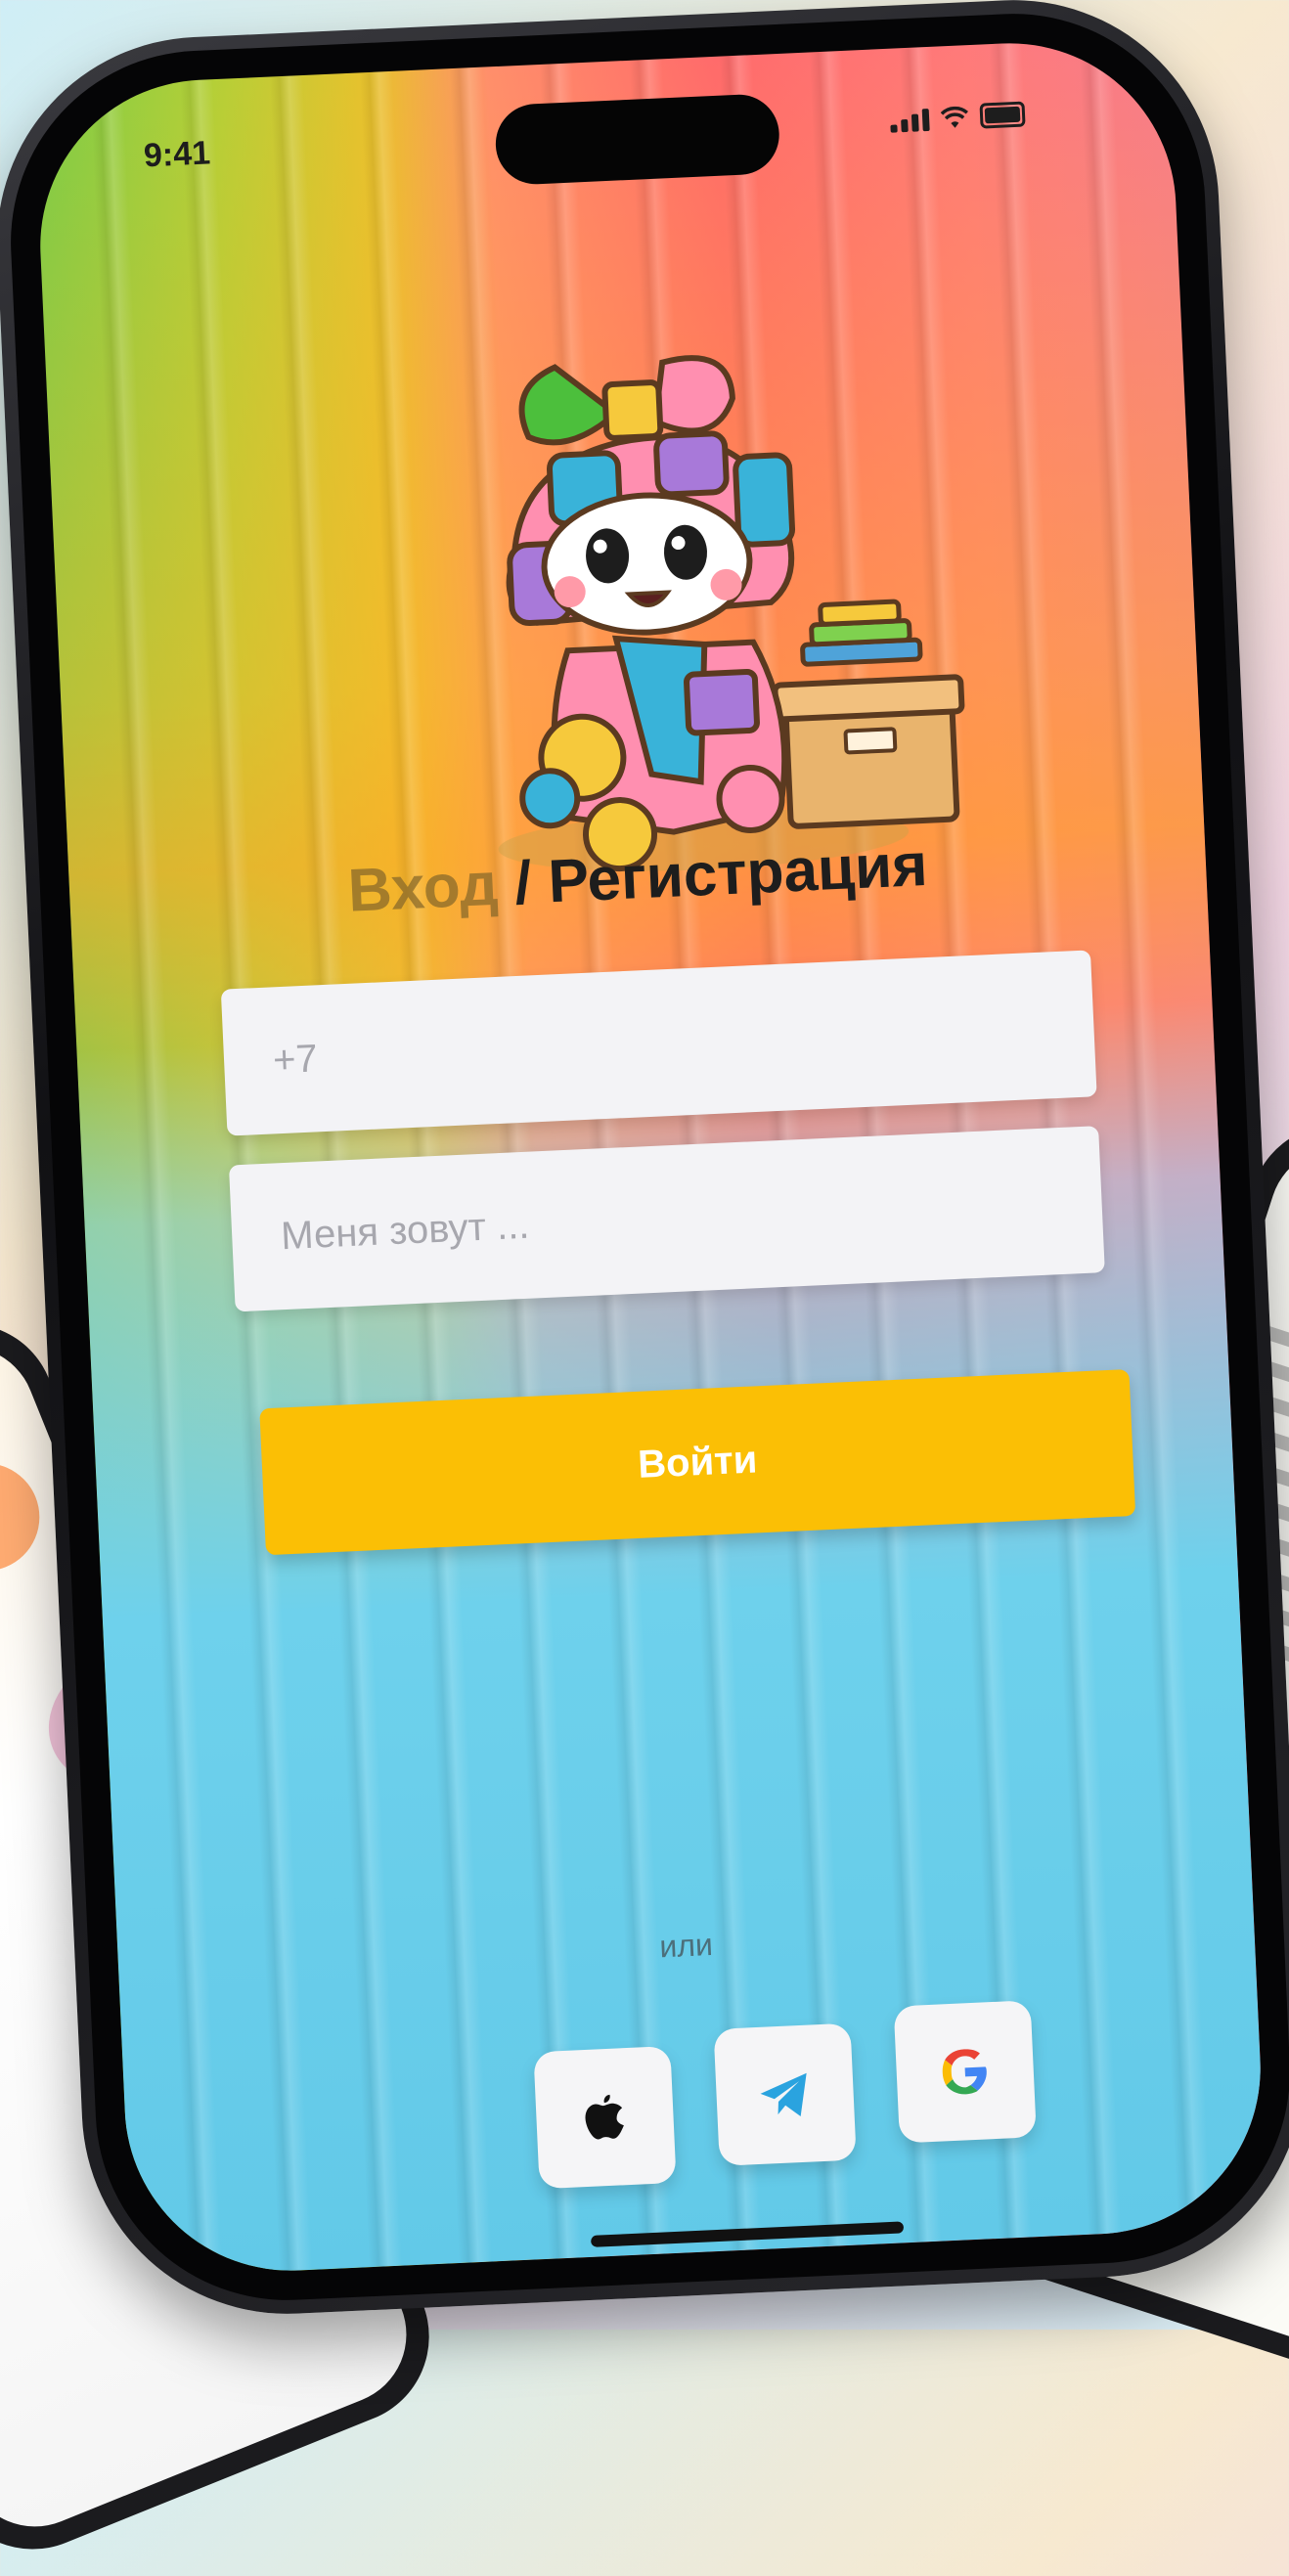 The image size is (1289, 2576). I want to click on wifi-icon, so click(954, 118).